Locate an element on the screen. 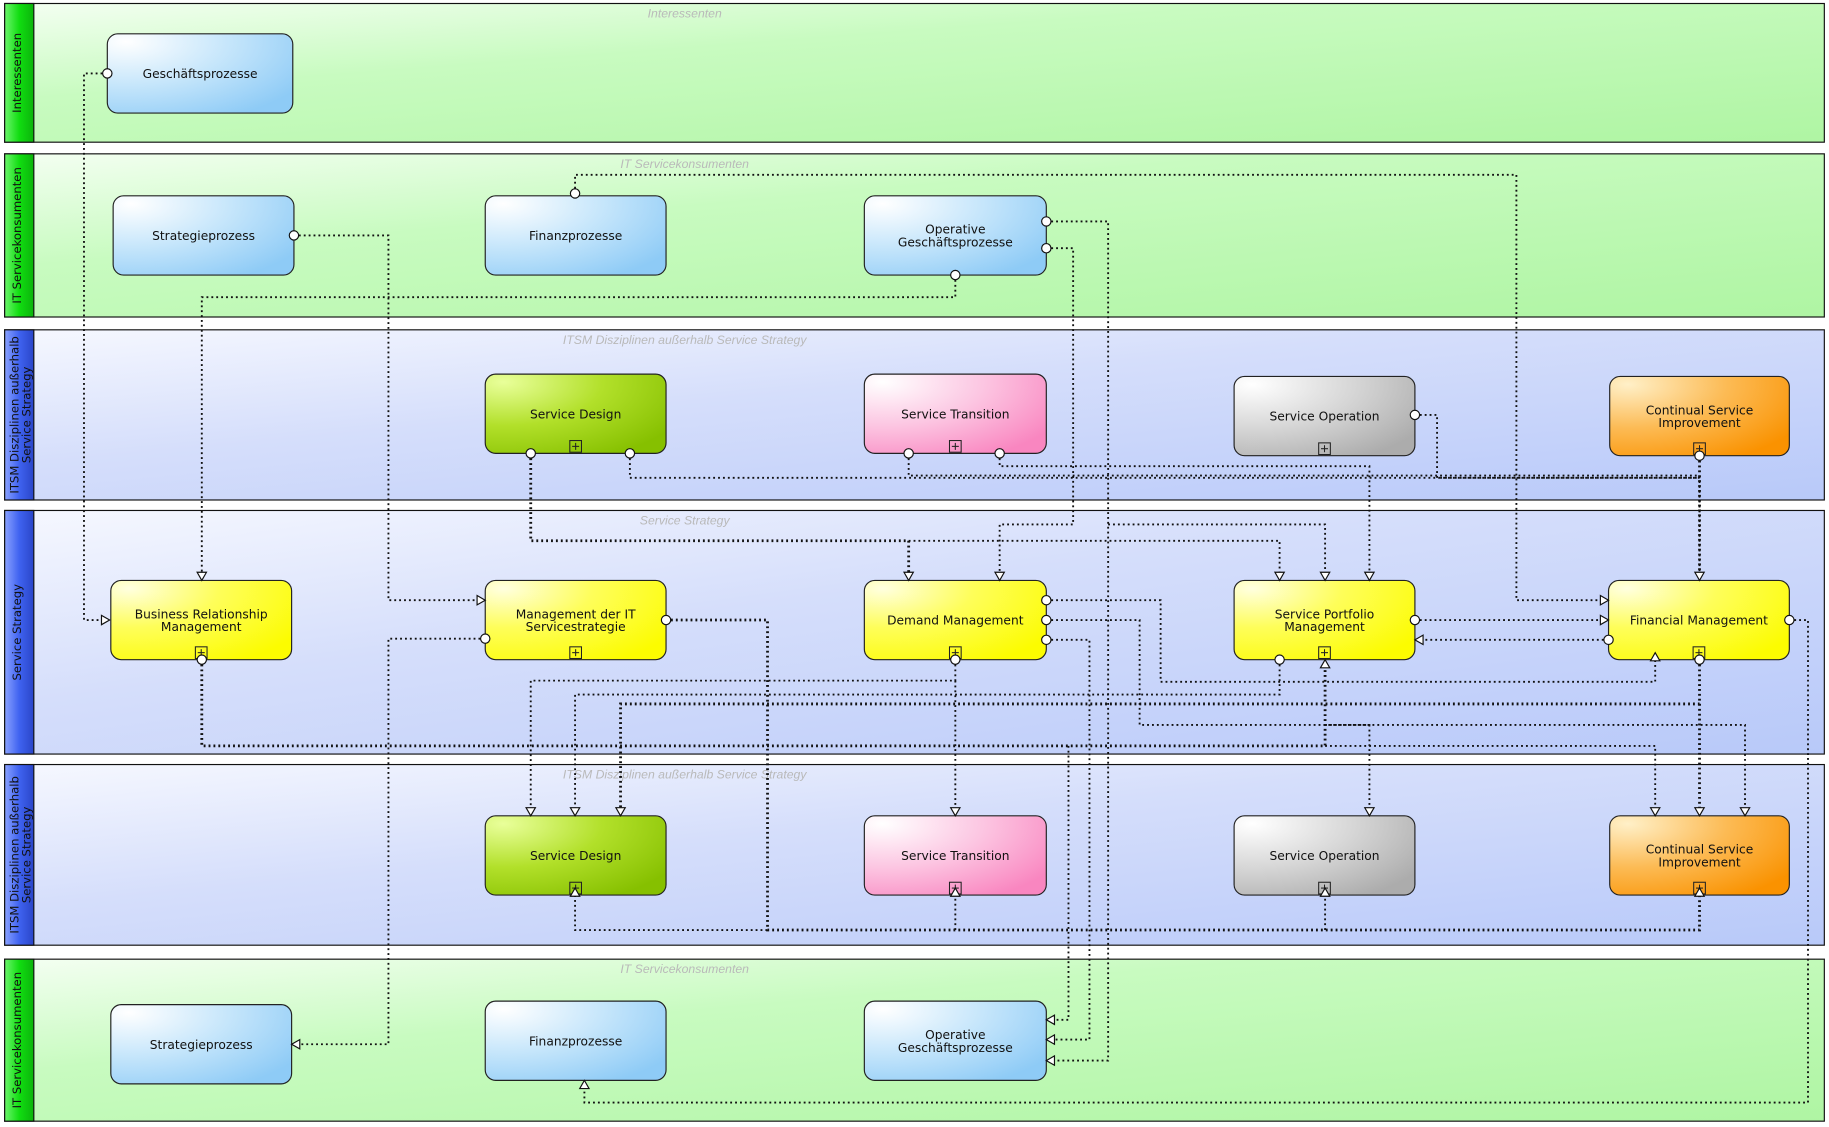 This screenshot has height=1127, width=1829. task-label: Geschäftsprozesse is located at coordinates (200, 74).